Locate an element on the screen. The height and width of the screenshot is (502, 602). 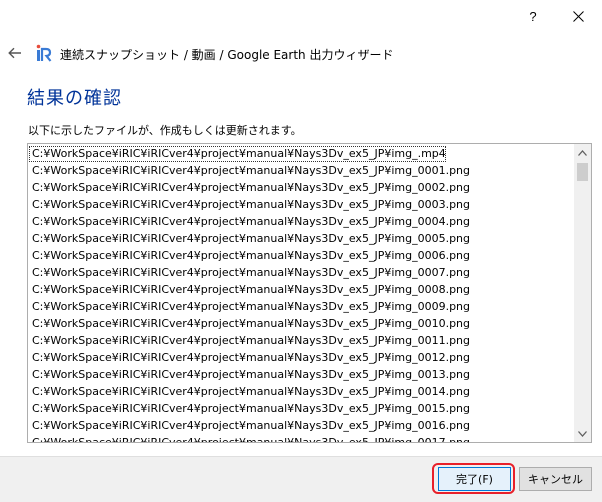
help-label: ? is located at coordinates (533, 16).